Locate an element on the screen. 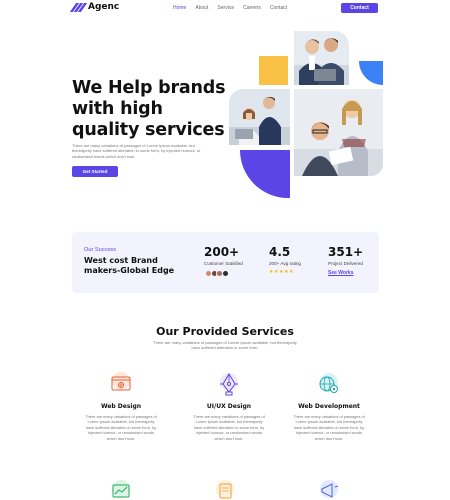 The height and width of the screenshot is (500, 450). stat-rating: 4.5 200+ Avg rating is located at coordinates (285, 255).